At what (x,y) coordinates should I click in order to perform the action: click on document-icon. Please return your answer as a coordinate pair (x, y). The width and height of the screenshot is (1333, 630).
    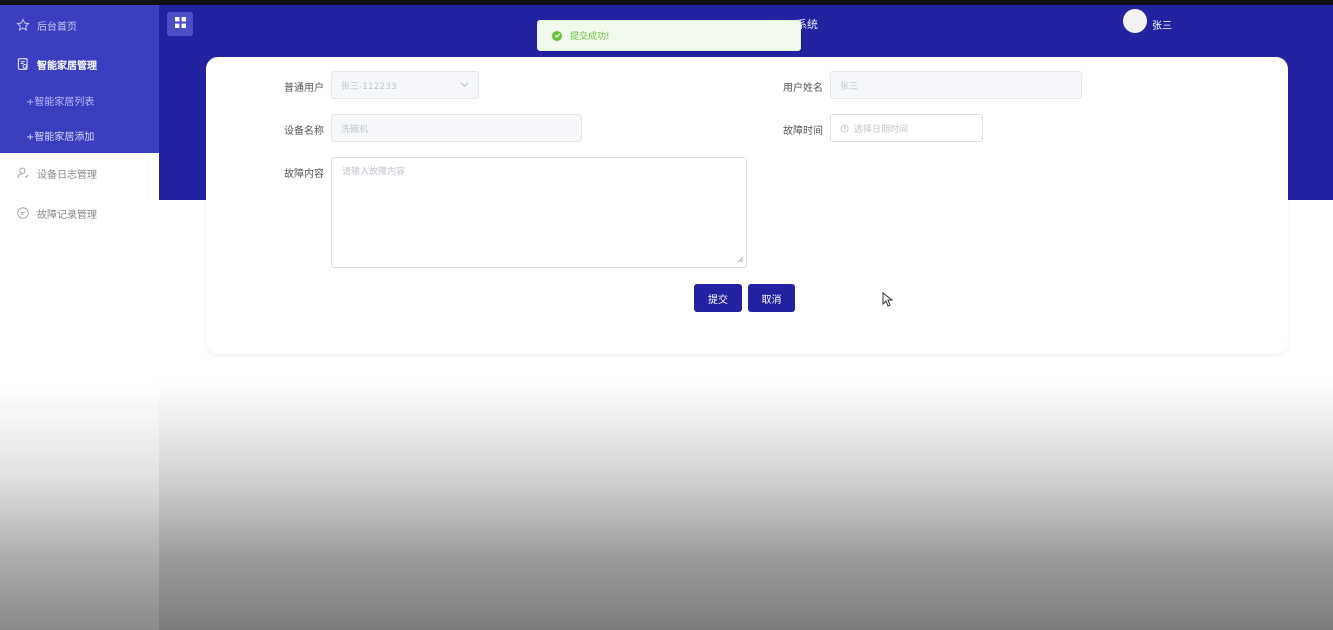
    Looking at the image, I should click on (23, 64).